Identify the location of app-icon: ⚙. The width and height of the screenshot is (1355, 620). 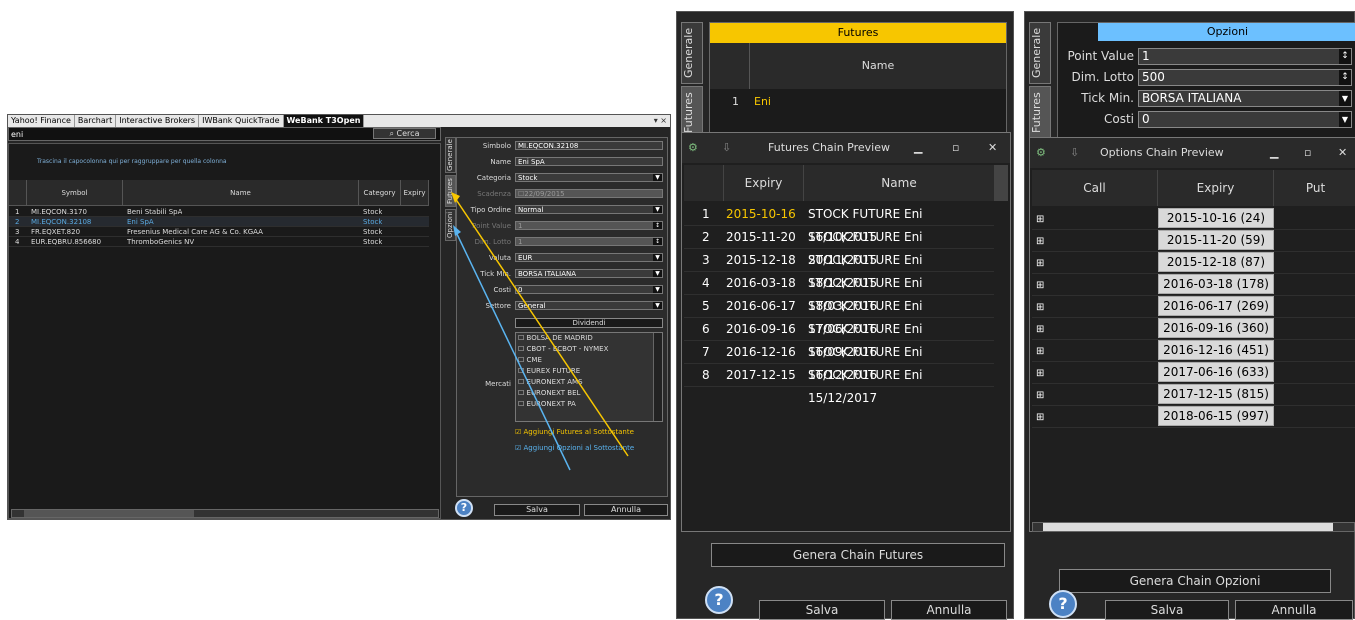
(1041, 152).